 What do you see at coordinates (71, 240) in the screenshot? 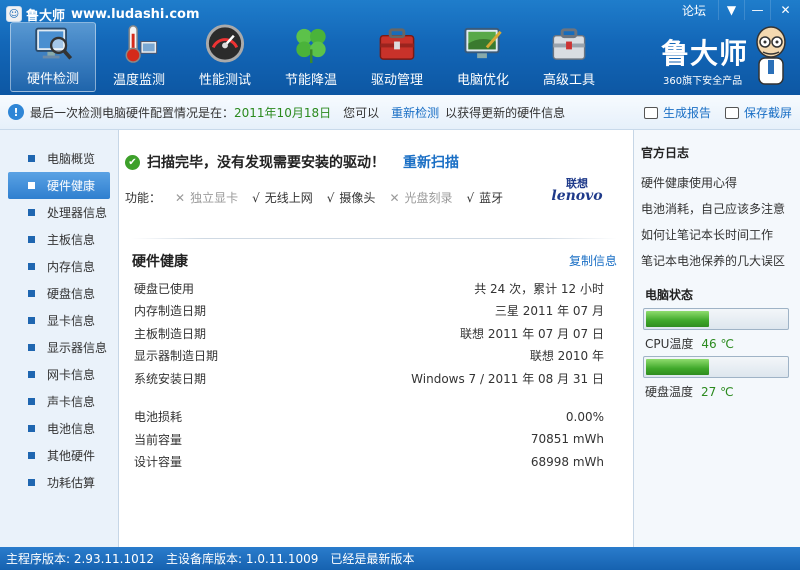
I see `sidebar-item-label: 主板信息` at bounding box center [71, 240].